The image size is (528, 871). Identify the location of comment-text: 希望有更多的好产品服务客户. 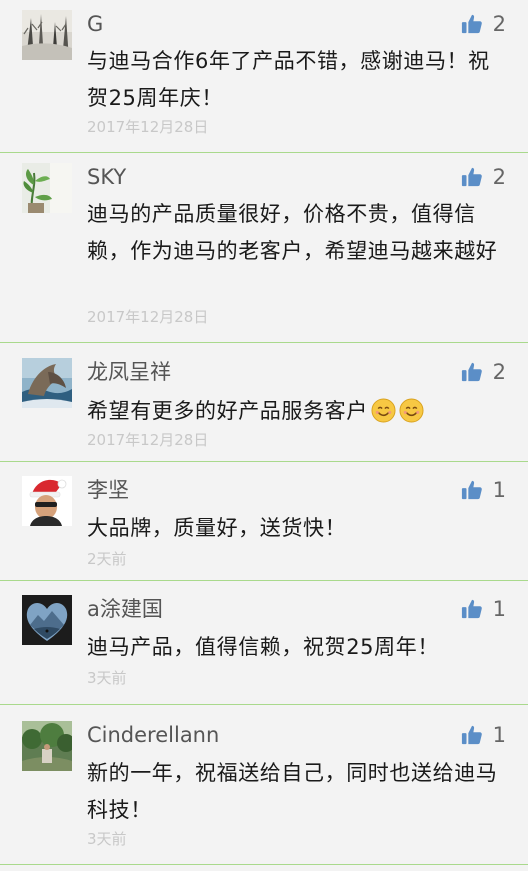
(296, 411).